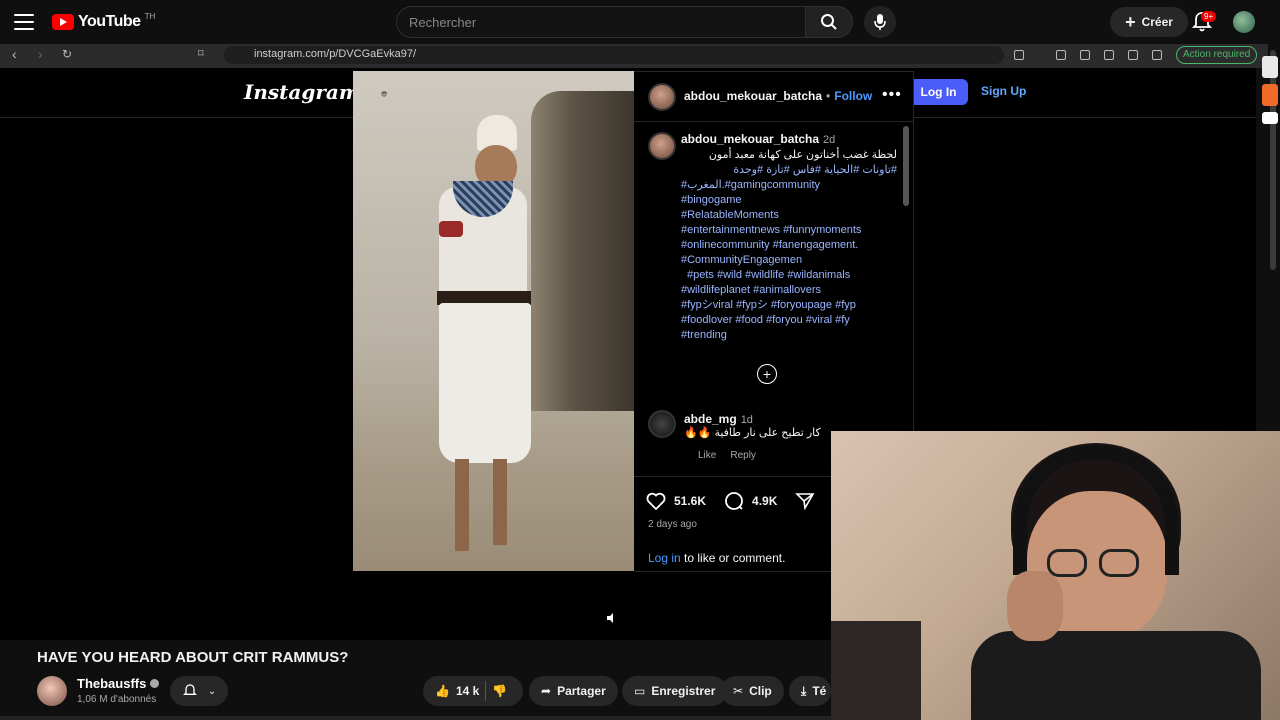 The height and width of the screenshot is (720, 1280). I want to click on author-avatar, so click(662, 97).